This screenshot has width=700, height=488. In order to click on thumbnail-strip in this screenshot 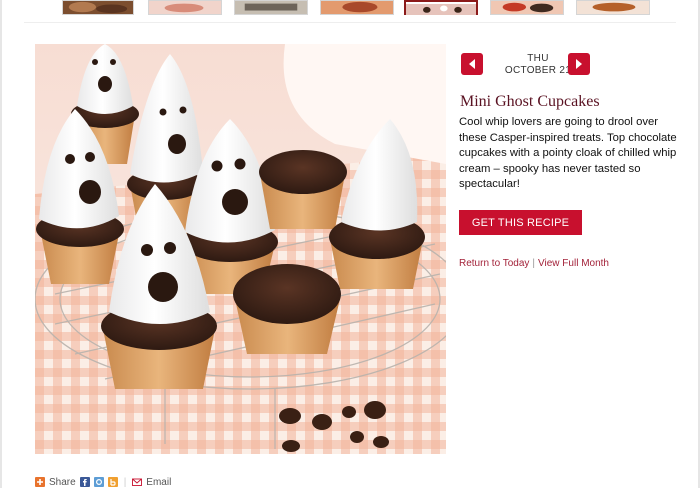, I will do `click(360, 9)`.